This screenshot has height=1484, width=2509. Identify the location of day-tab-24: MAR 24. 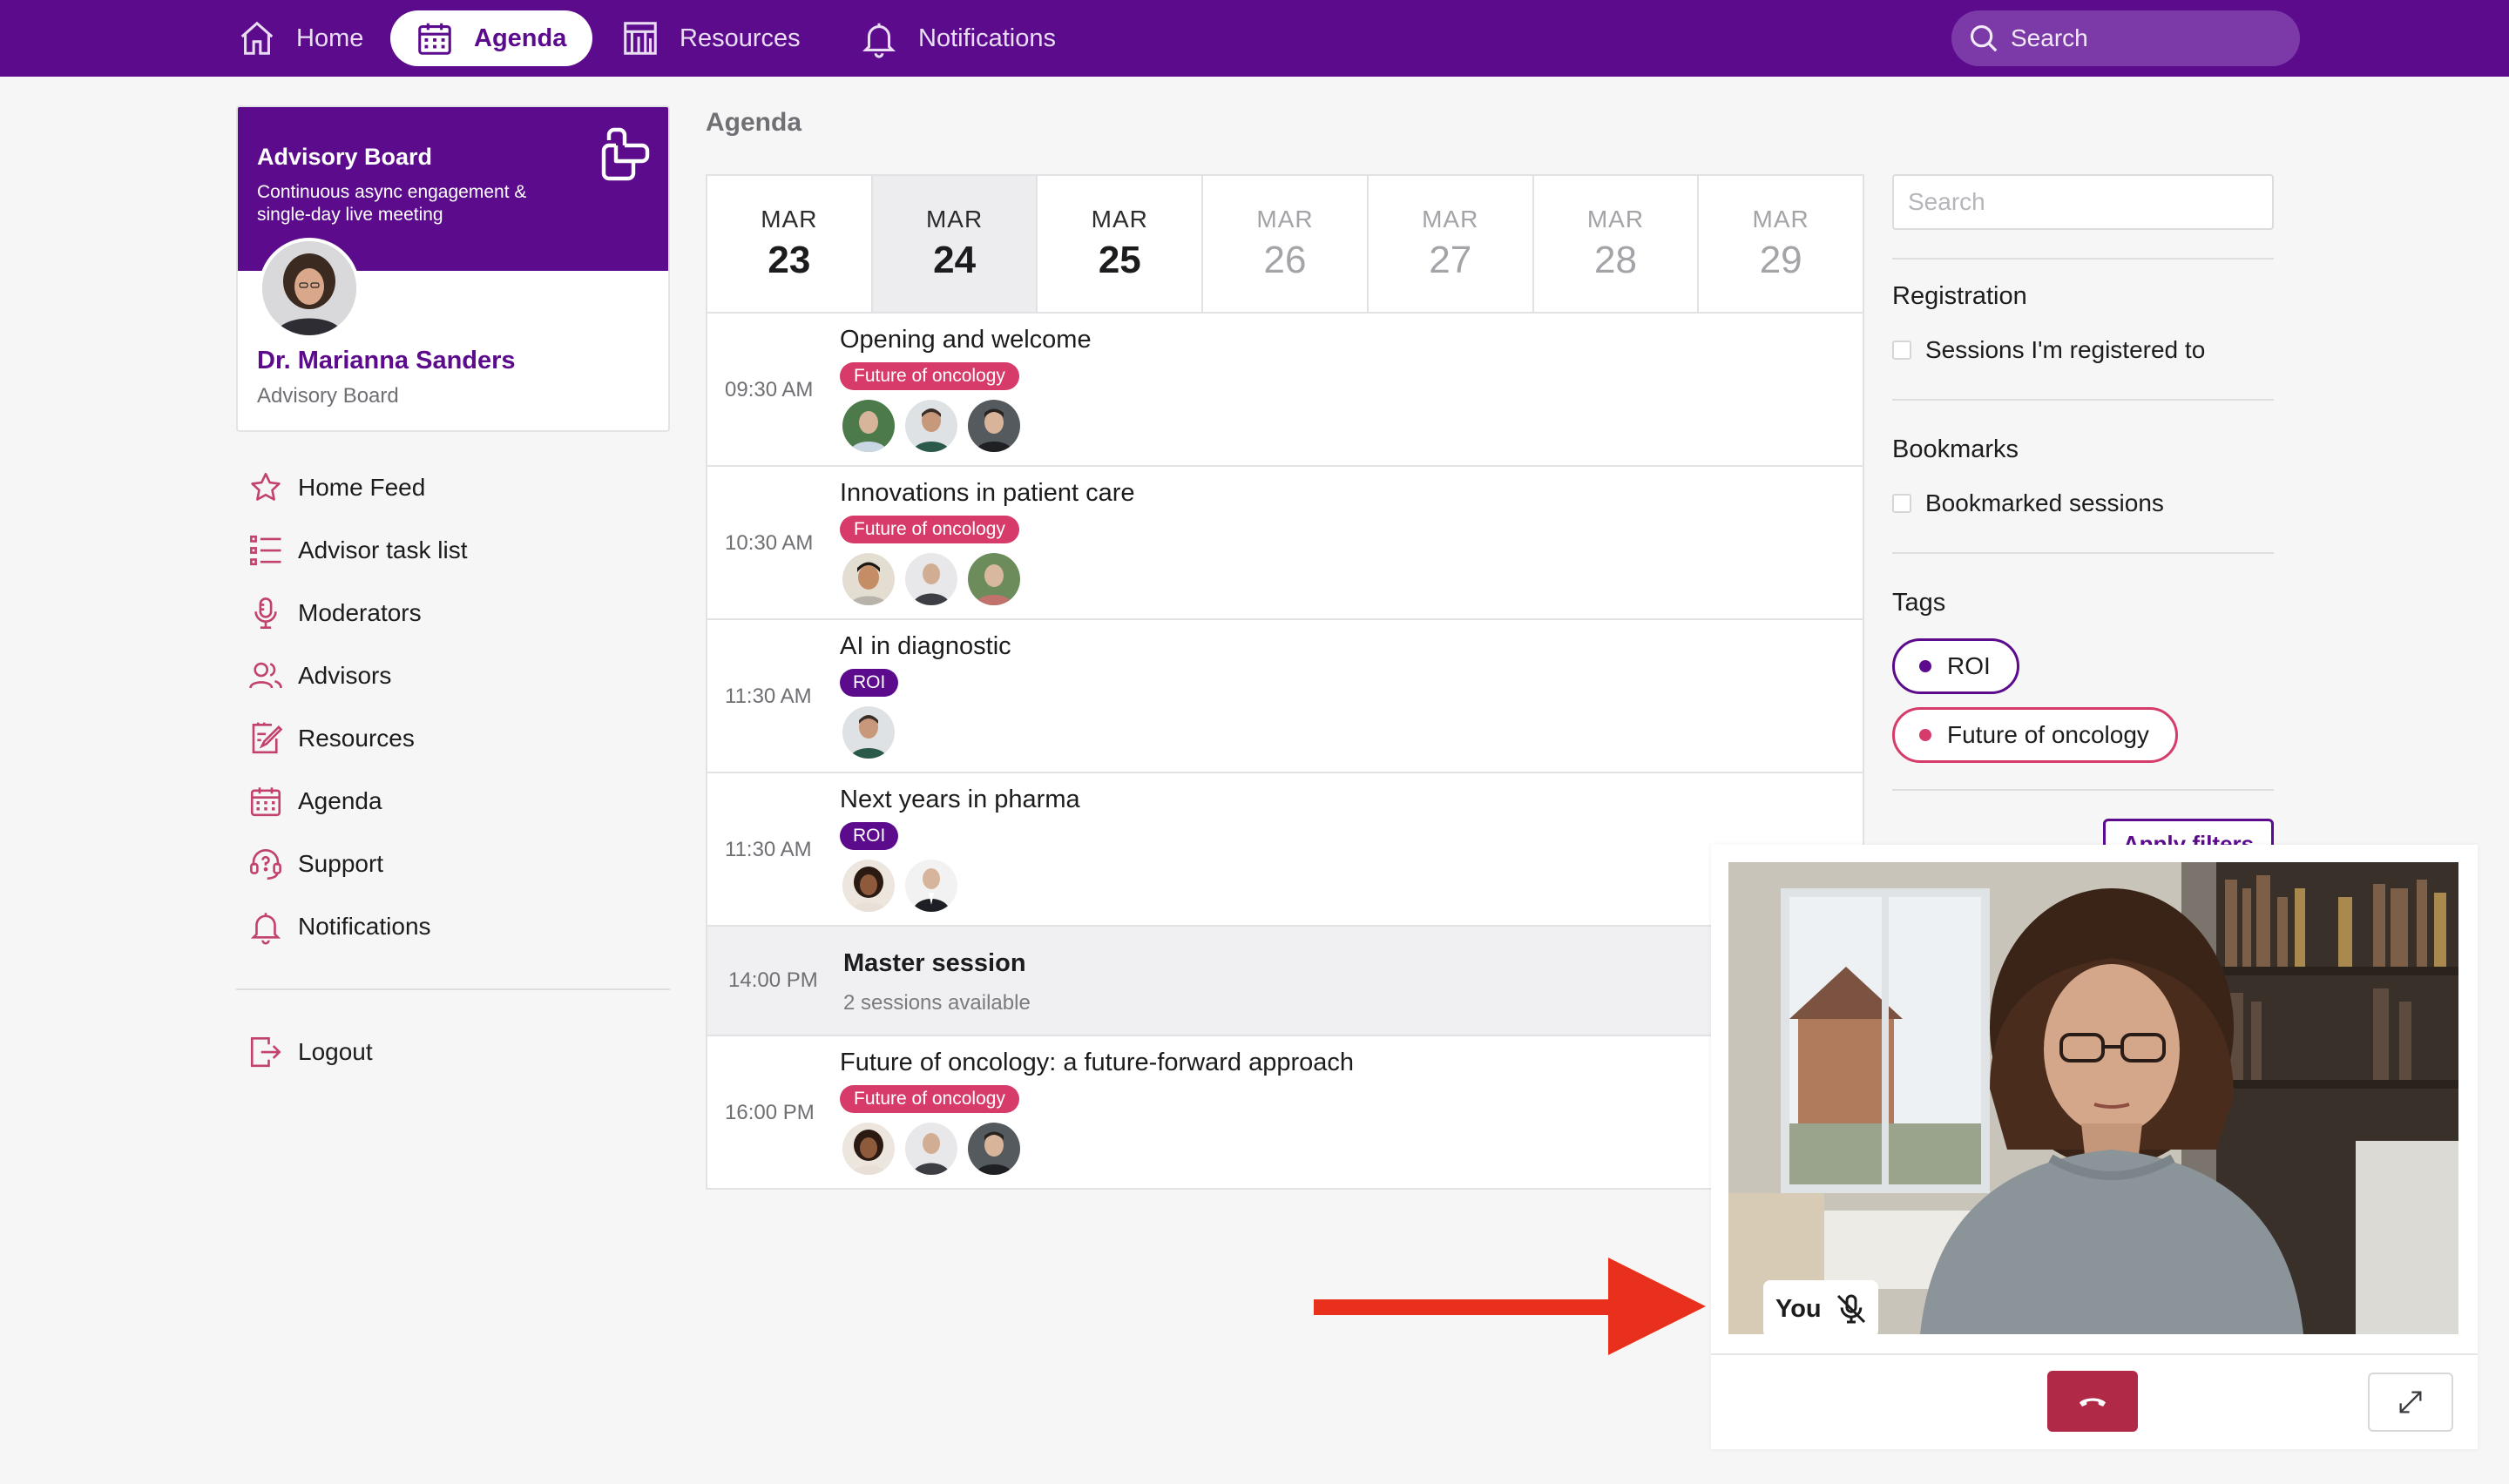
(955, 244).